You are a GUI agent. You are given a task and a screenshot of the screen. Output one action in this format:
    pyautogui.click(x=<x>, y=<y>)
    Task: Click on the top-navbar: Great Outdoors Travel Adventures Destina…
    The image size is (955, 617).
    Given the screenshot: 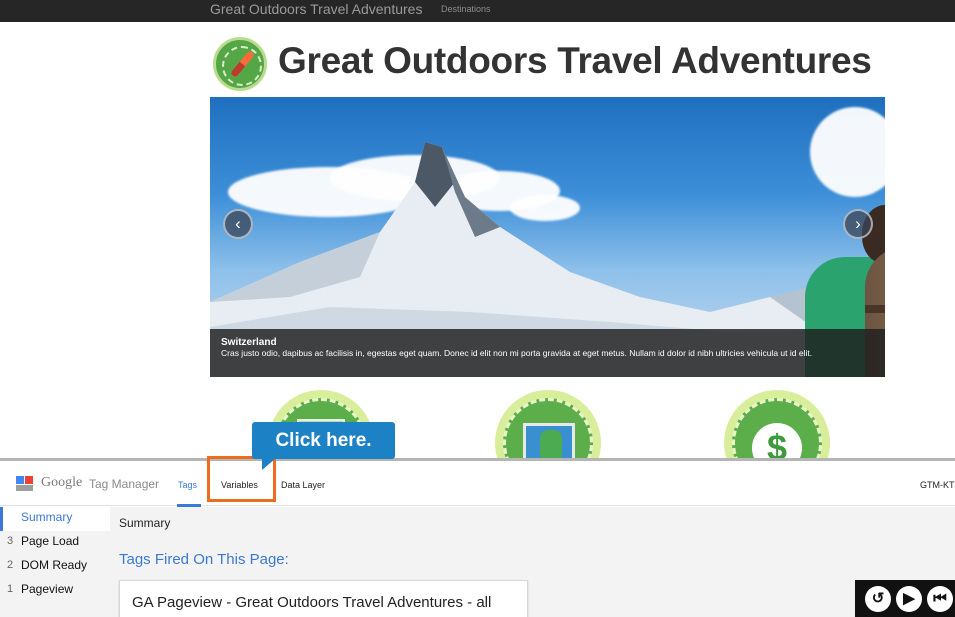 What is the action you would take?
    pyautogui.click(x=477, y=11)
    